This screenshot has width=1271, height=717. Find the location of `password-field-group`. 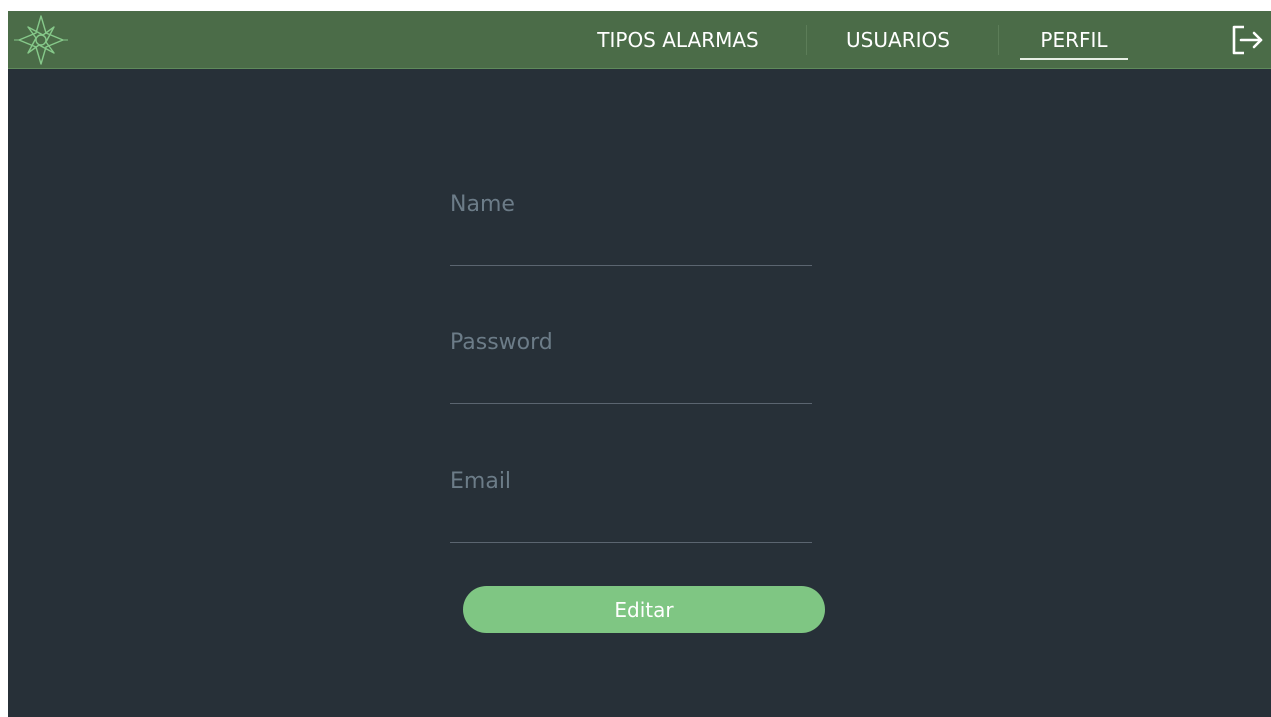

password-field-group is located at coordinates (631, 359).